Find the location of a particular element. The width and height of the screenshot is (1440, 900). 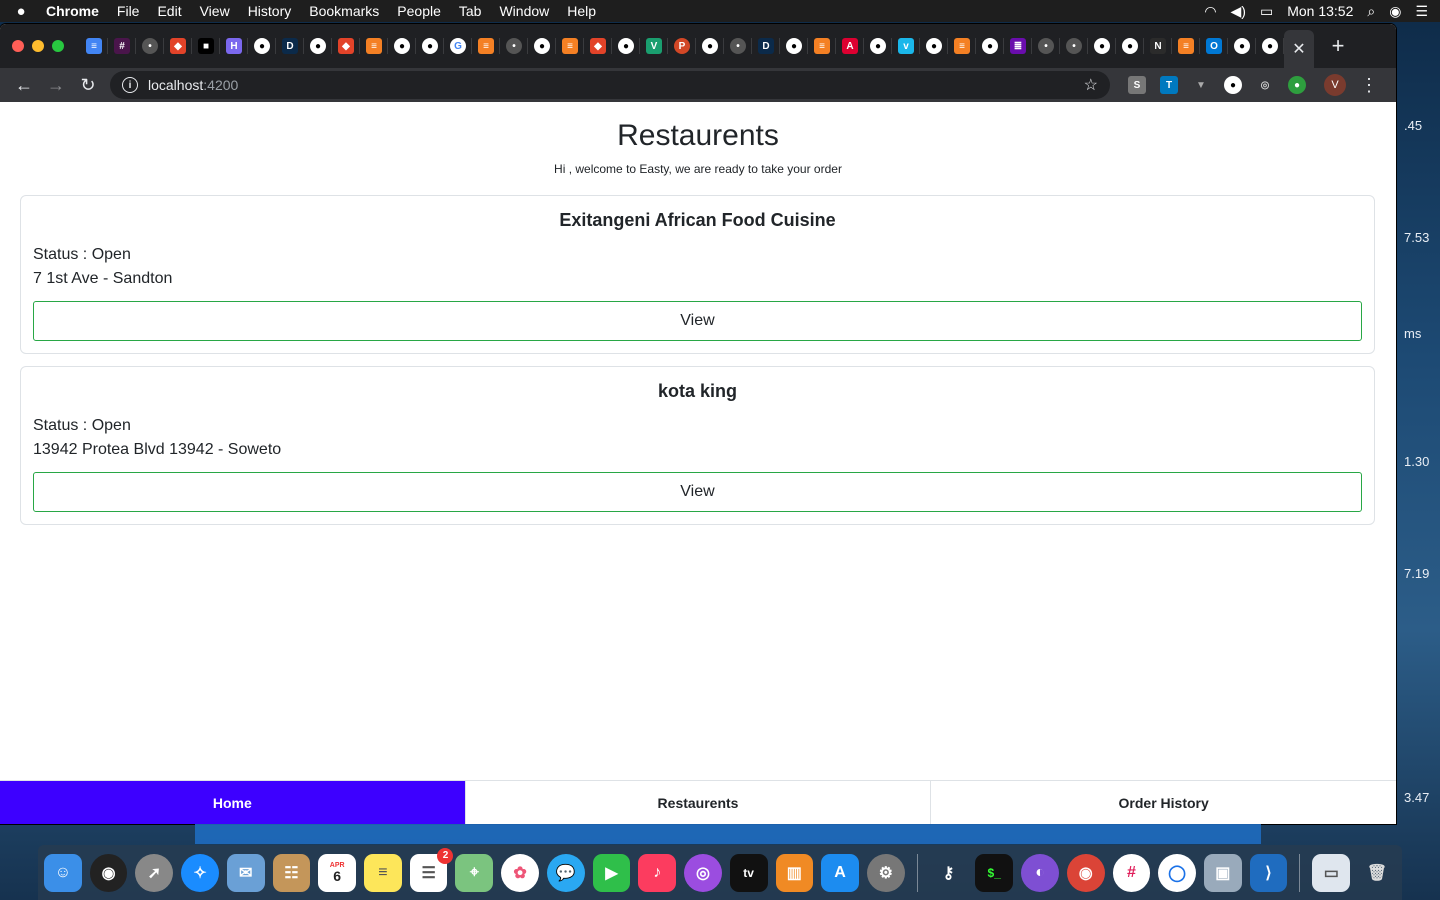

extension-trello-icon: T is located at coordinates (1169, 85).